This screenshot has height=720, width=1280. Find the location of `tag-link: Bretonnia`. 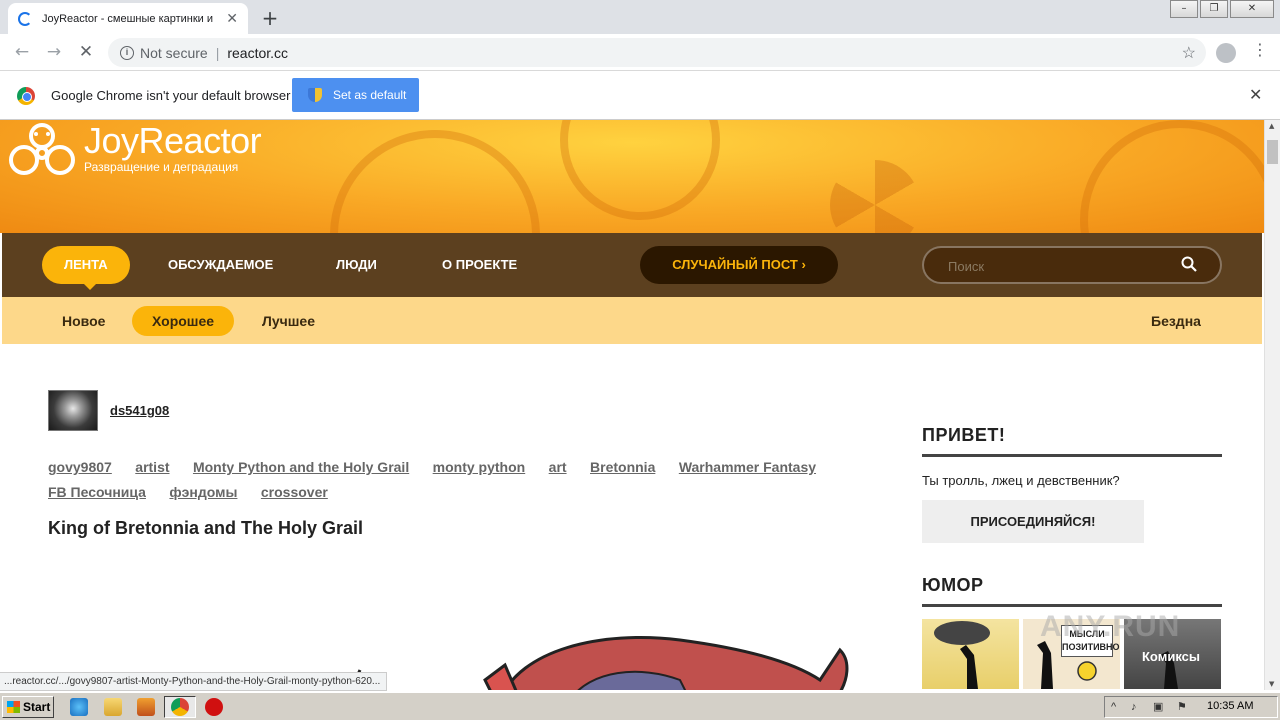

tag-link: Bretonnia is located at coordinates (622, 467).